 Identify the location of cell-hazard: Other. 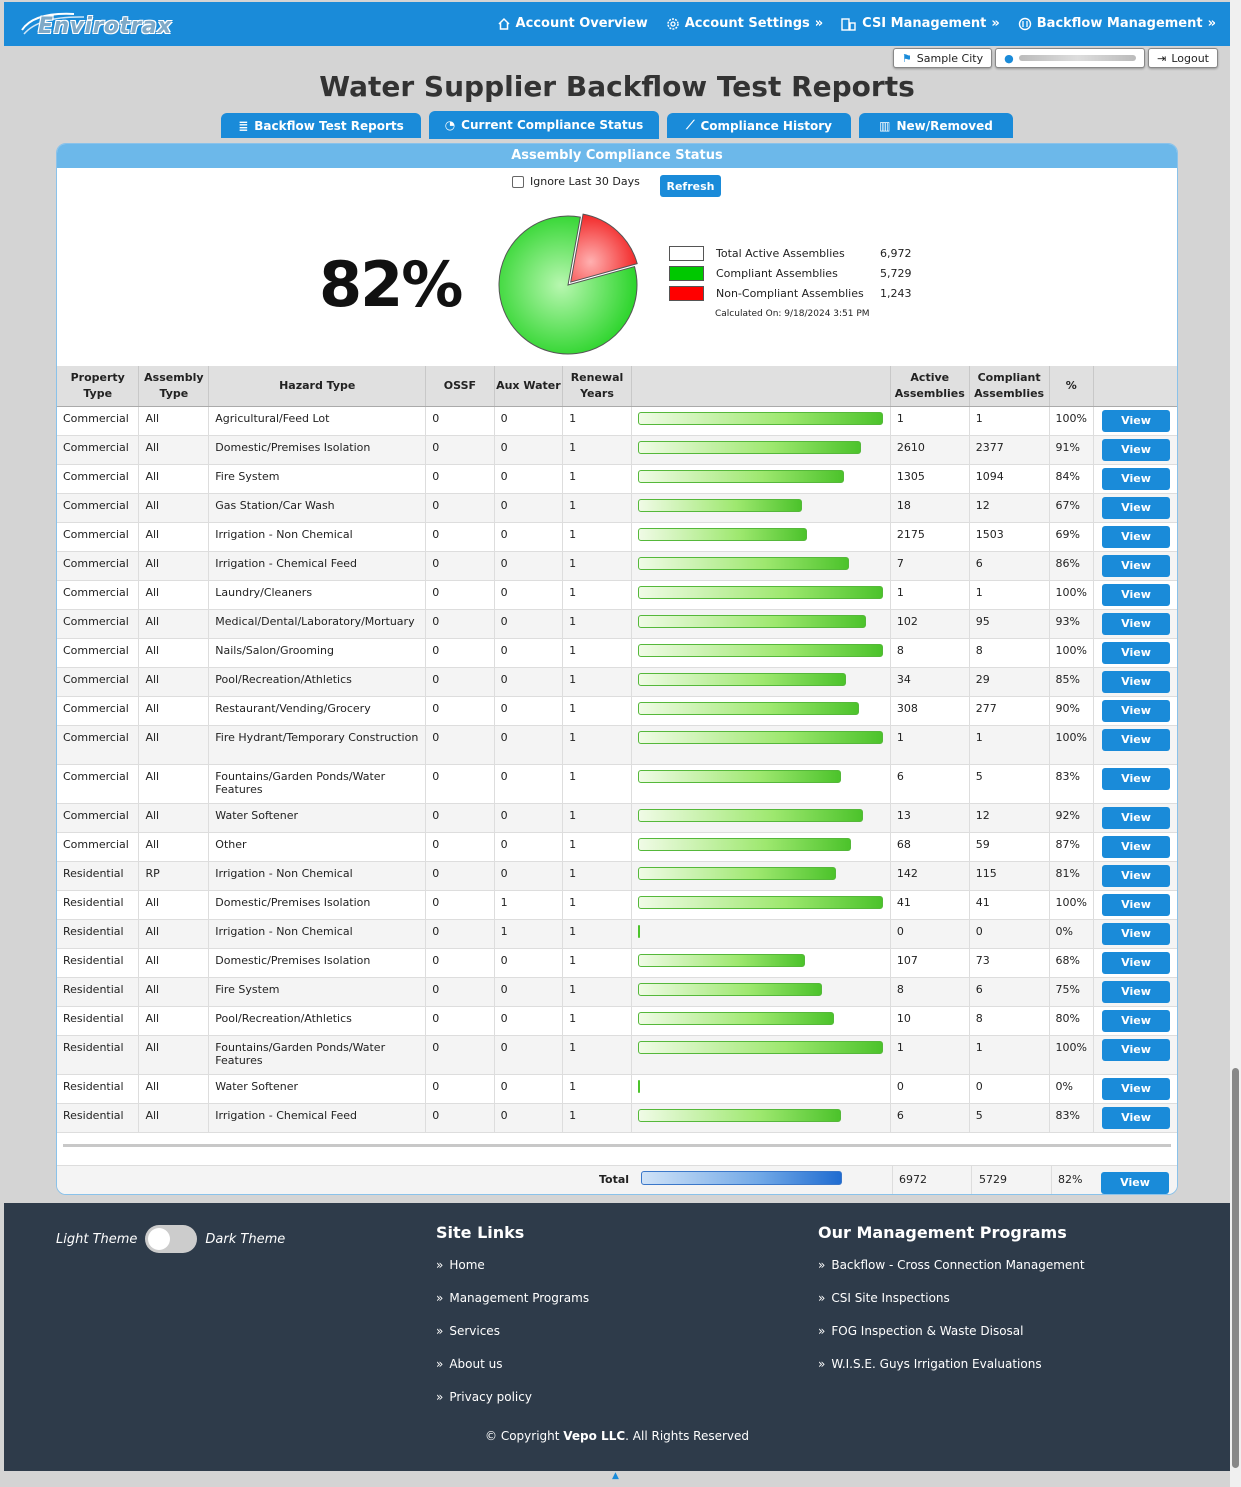
(317, 847).